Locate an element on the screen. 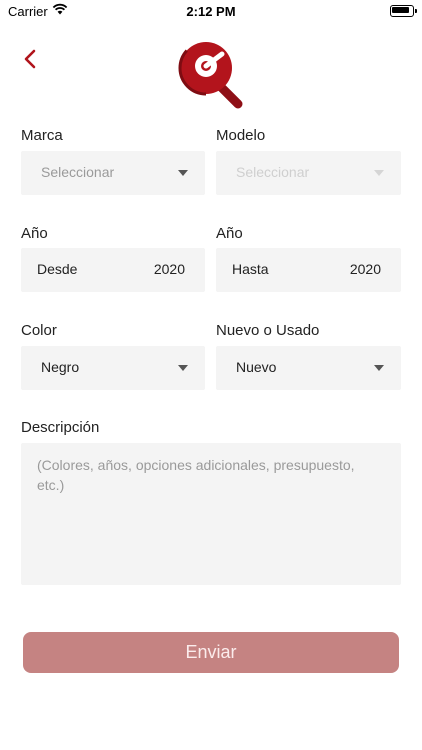 Image resolution: width=422 pixels, height=750 pixels. back-button is located at coordinates (31, 59).